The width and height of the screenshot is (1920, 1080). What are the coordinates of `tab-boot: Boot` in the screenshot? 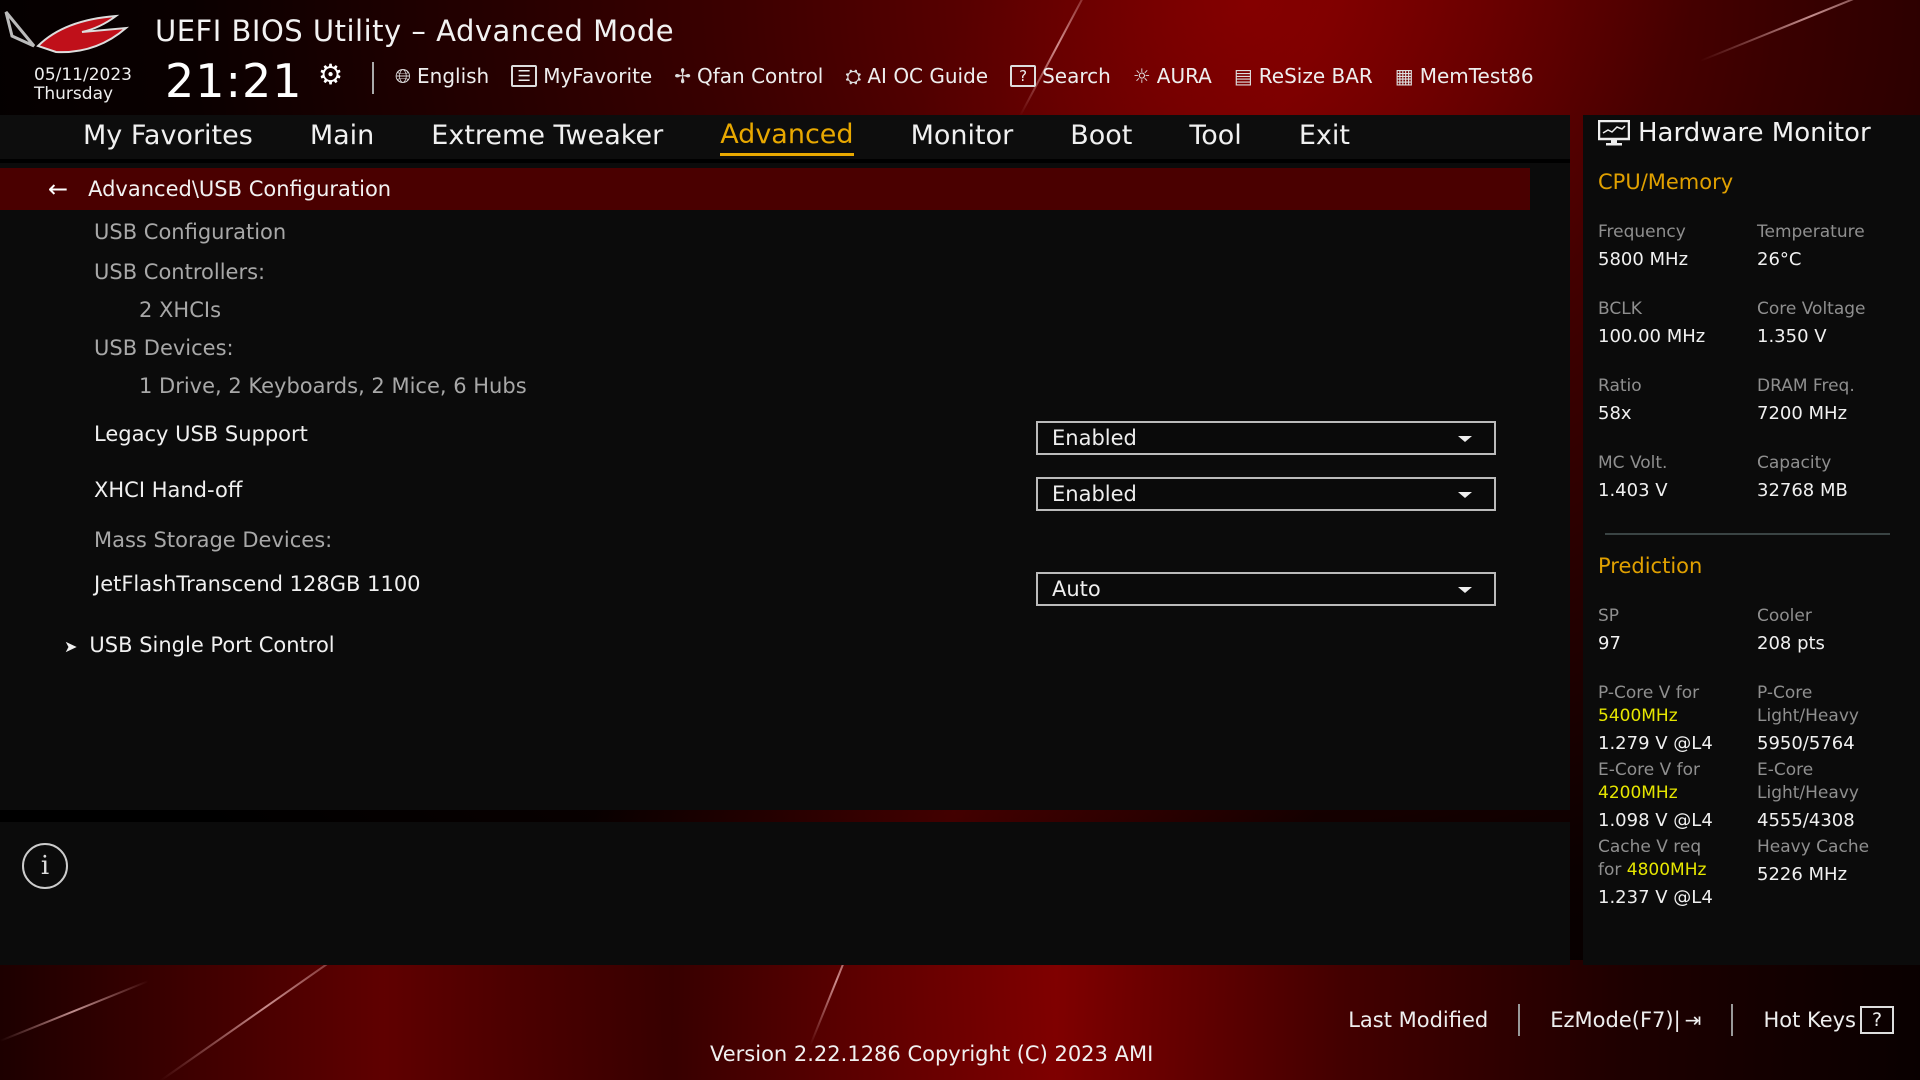 It's located at (1101, 137).